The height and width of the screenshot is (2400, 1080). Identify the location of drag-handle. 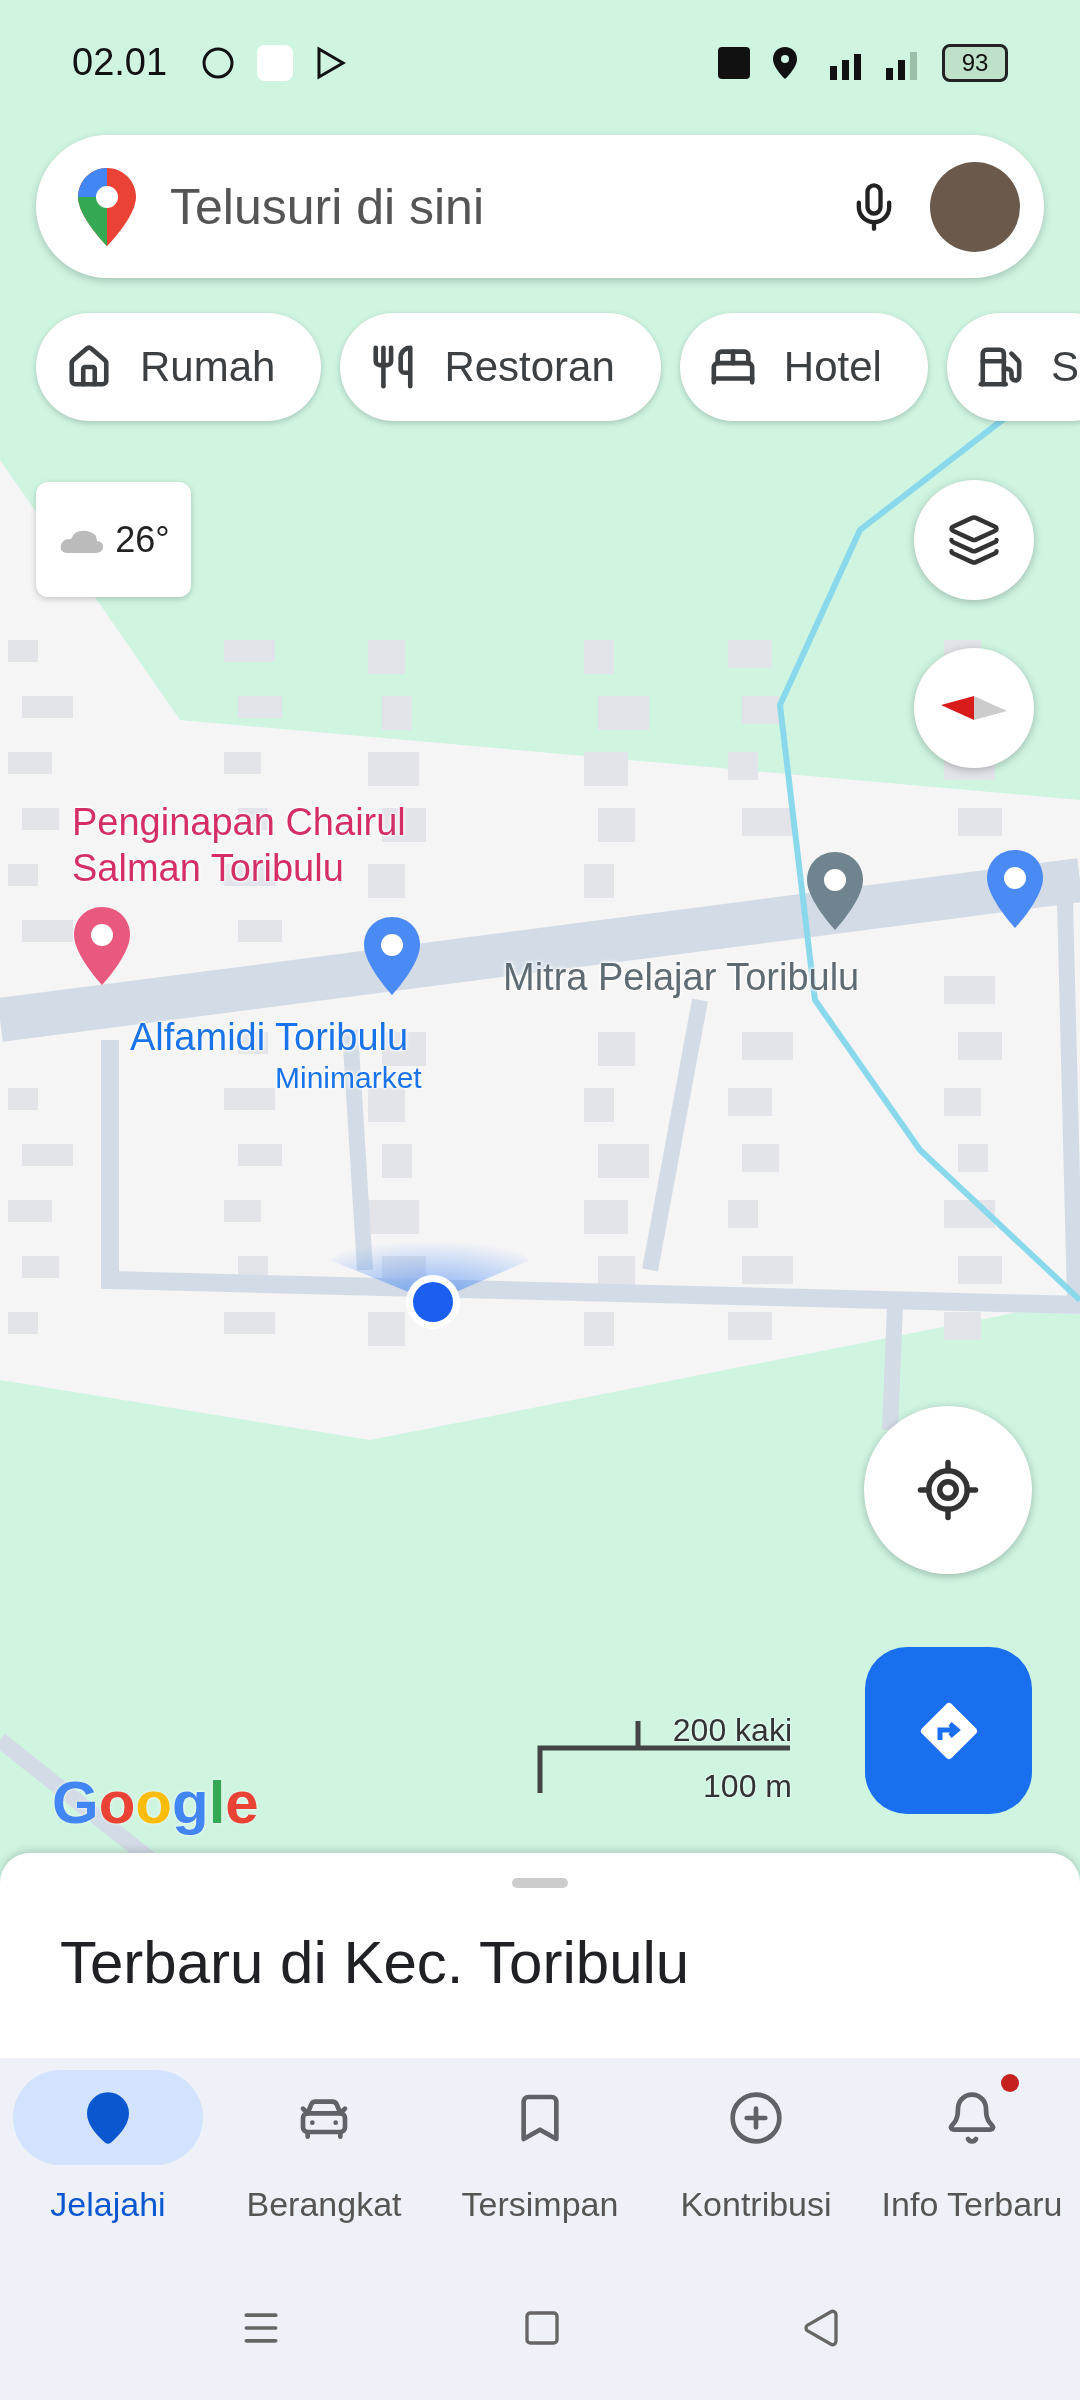
(540, 1883).